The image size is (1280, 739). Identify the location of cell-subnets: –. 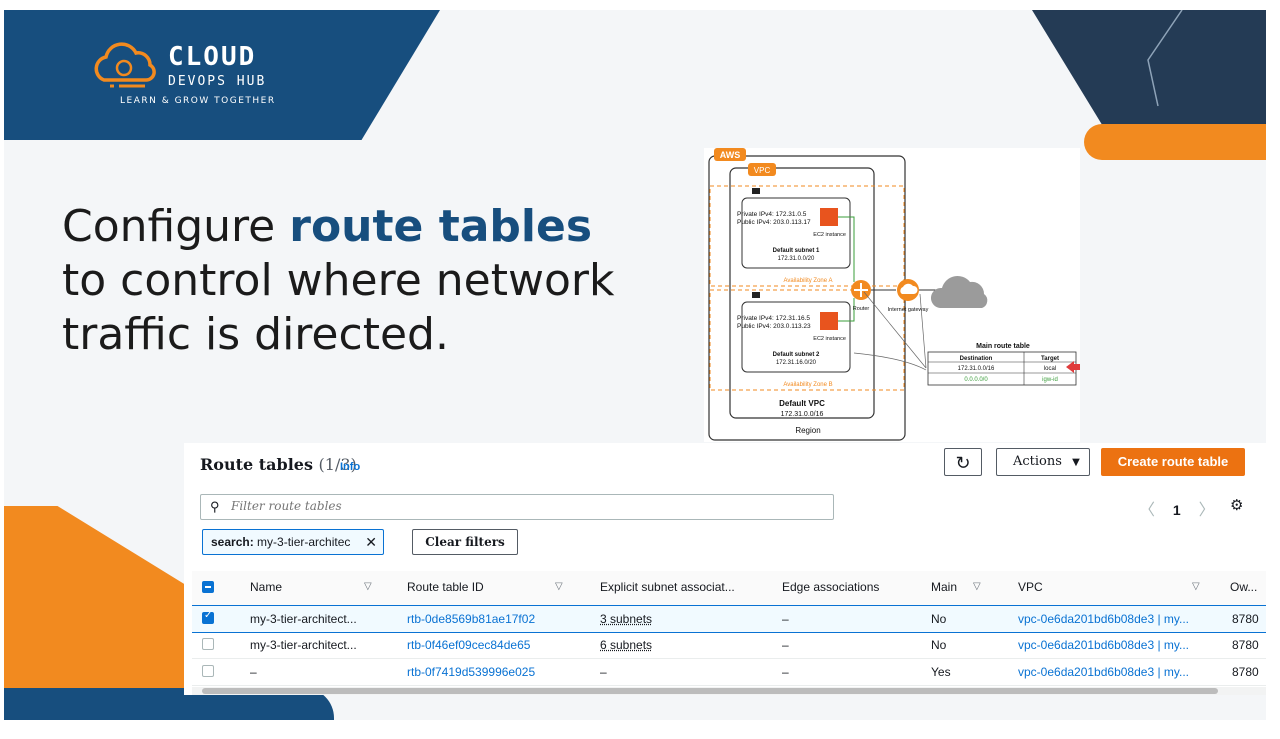
(603, 672).